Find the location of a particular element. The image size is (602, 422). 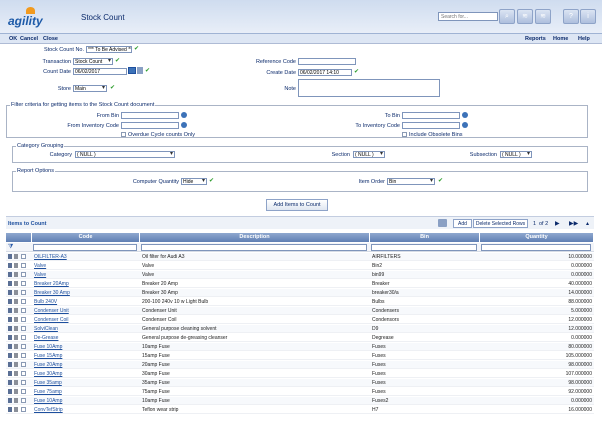

code-cell: Bulb 240V is located at coordinates (86, 302).